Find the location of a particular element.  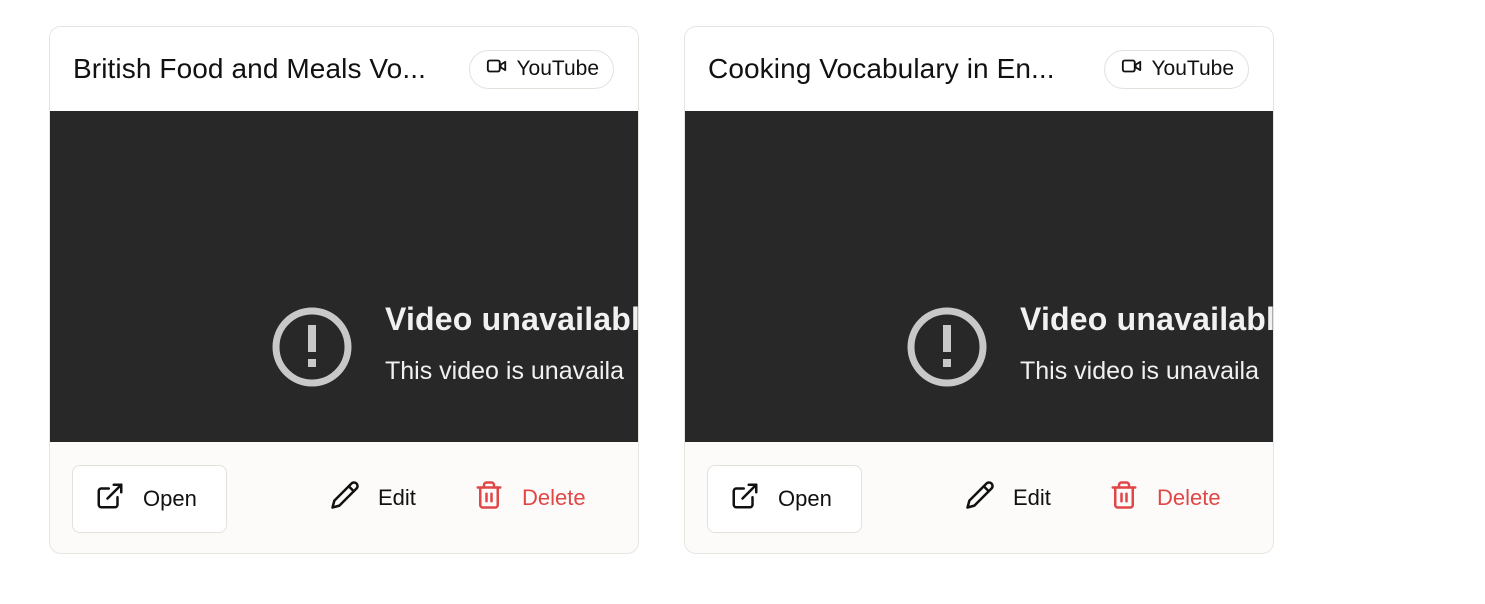

card-header: Cooking Vocabulary in En... YouTube is located at coordinates (979, 69).